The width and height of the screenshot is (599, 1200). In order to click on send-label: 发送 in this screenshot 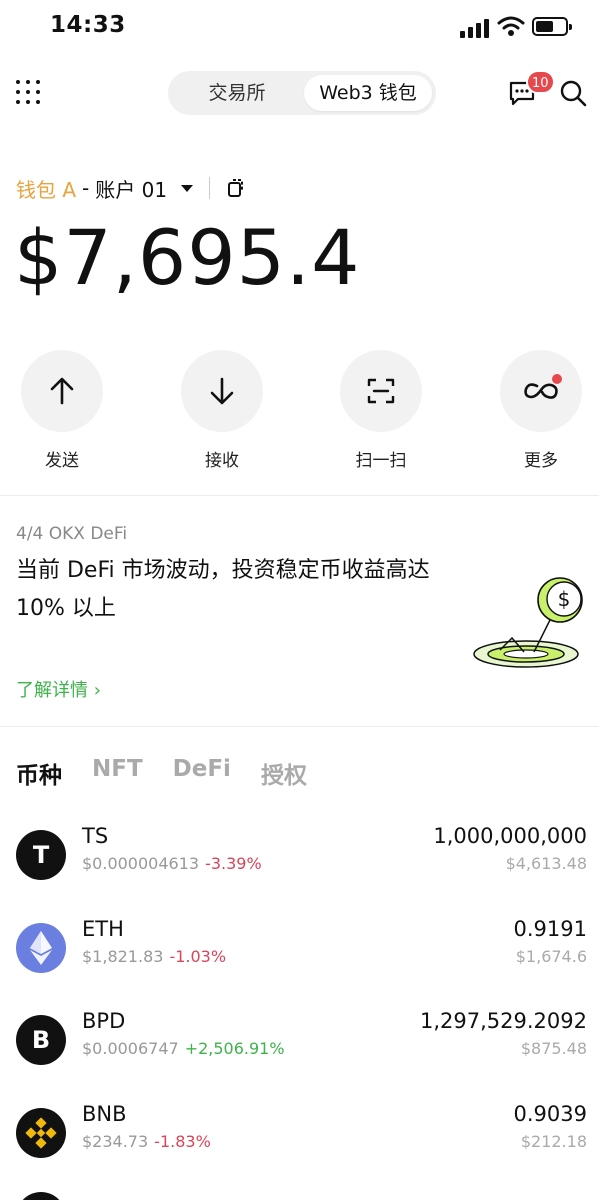, I will do `click(62, 461)`.